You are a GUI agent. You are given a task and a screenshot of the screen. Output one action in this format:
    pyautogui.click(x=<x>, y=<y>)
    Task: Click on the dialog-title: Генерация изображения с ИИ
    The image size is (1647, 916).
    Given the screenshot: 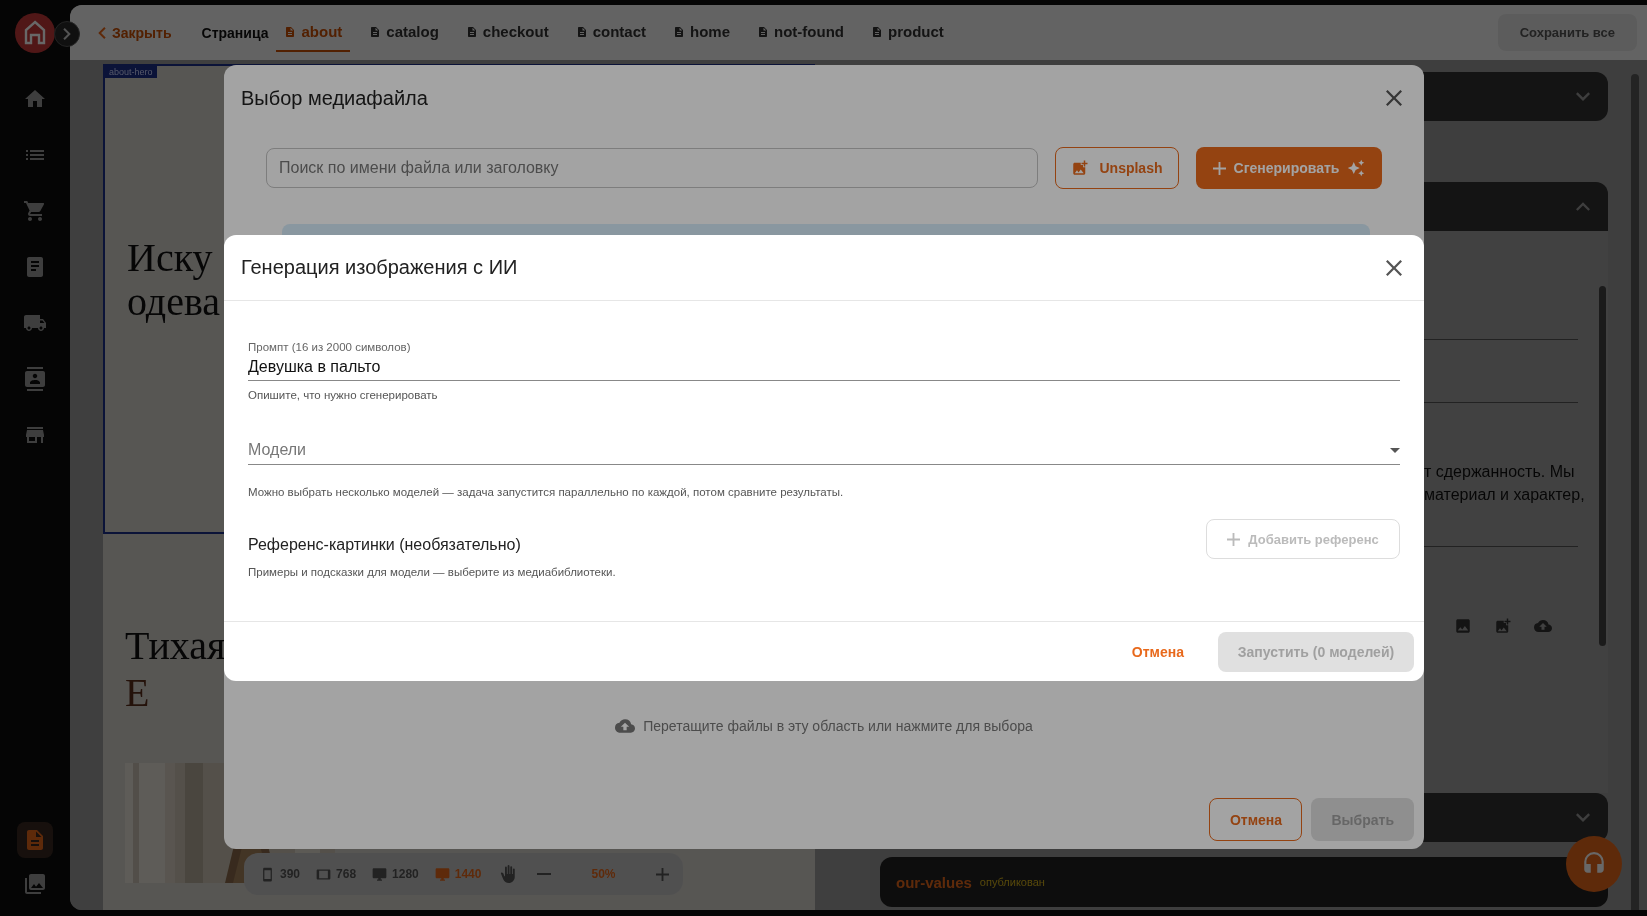 What is the action you would take?
    pyautogui.click(x=379, y=267)
    